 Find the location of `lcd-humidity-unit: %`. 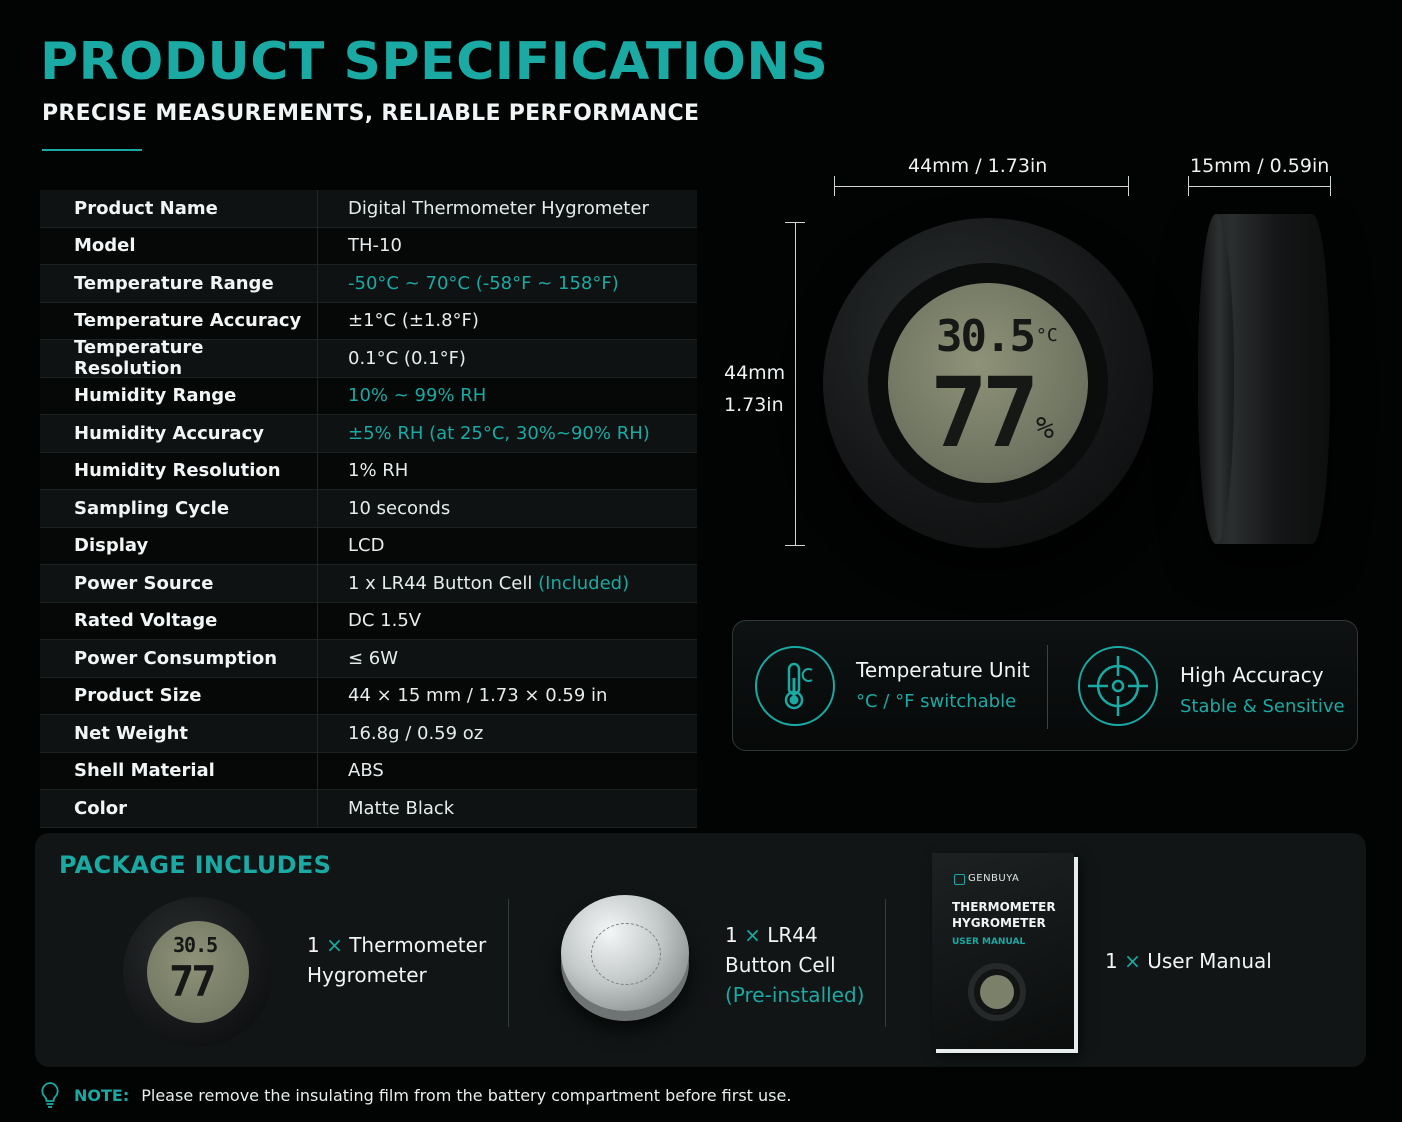

lcd-humidity-unit: % is located at coordinates (1045, 428).